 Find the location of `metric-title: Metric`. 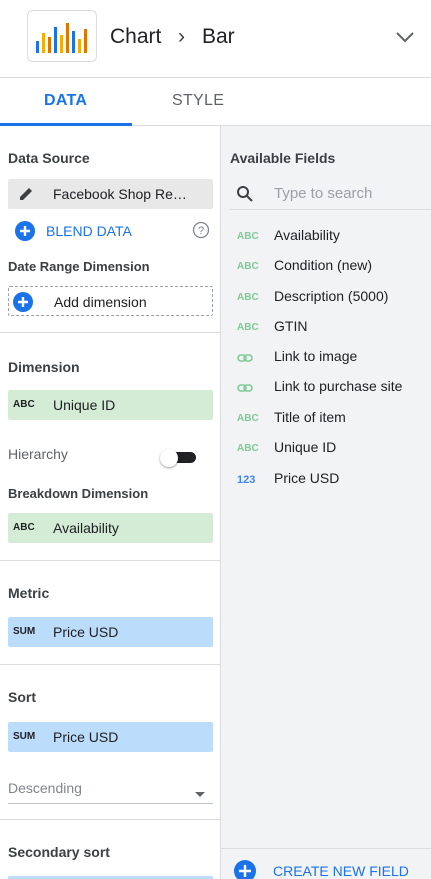

metric-title: Metric is located at coordinates (29, 593).